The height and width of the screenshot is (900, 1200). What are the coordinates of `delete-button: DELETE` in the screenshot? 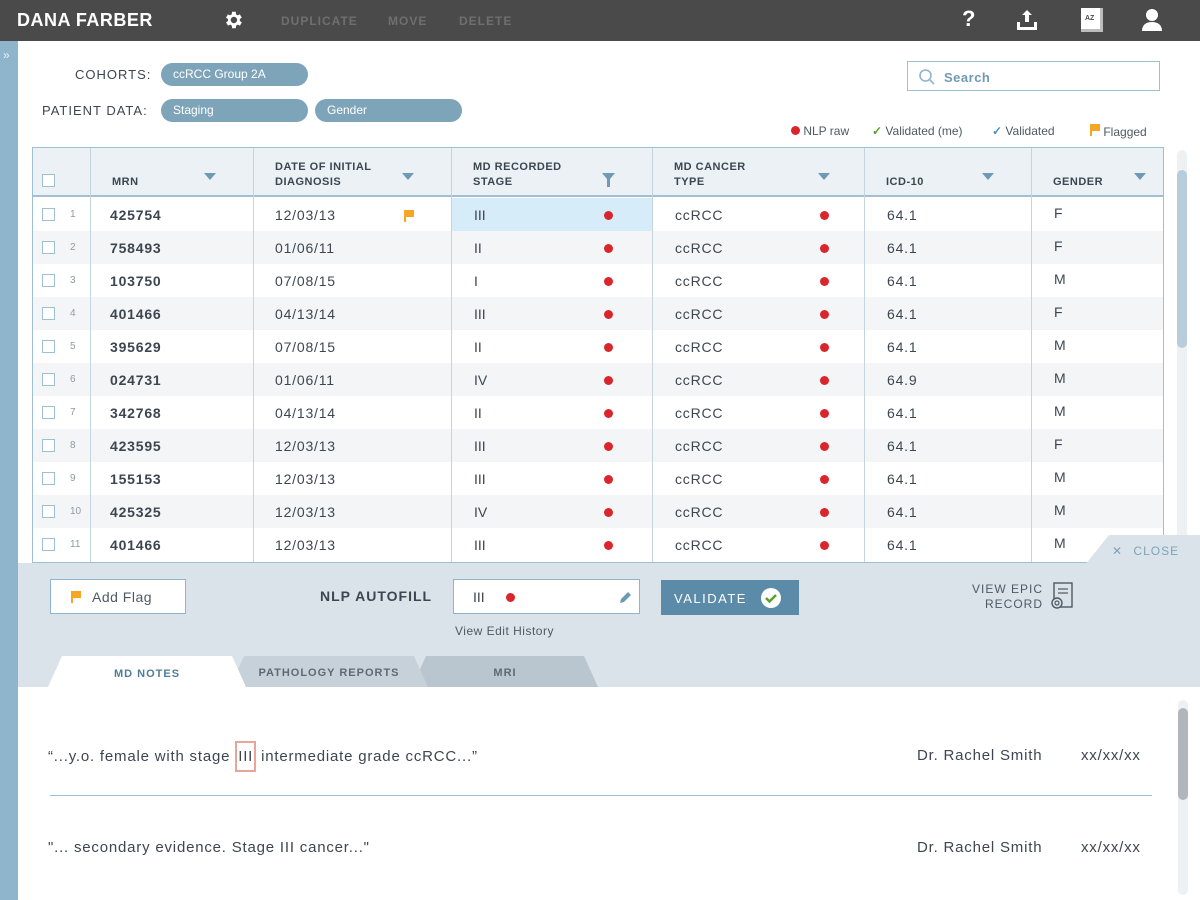 It's located at (485, 21).